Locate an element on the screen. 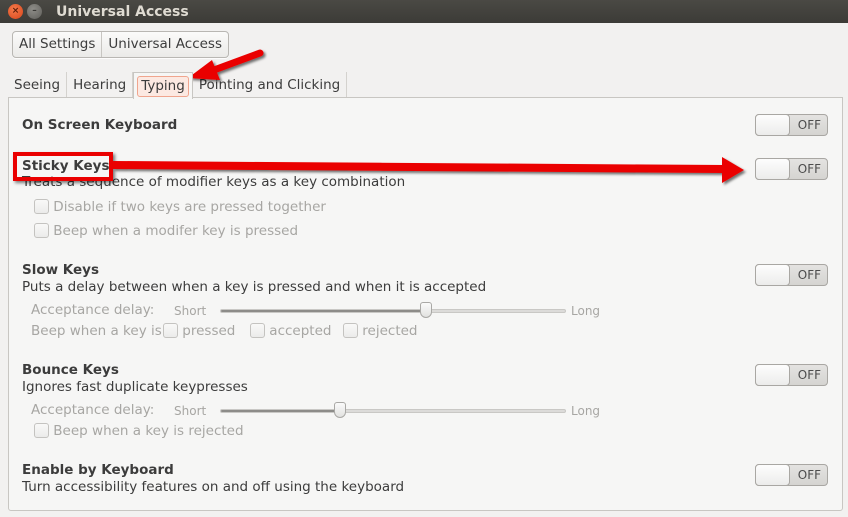  sticky-option-beep-modifier: Beep when a modifer key is pressed is located at coordinates (166, 231).